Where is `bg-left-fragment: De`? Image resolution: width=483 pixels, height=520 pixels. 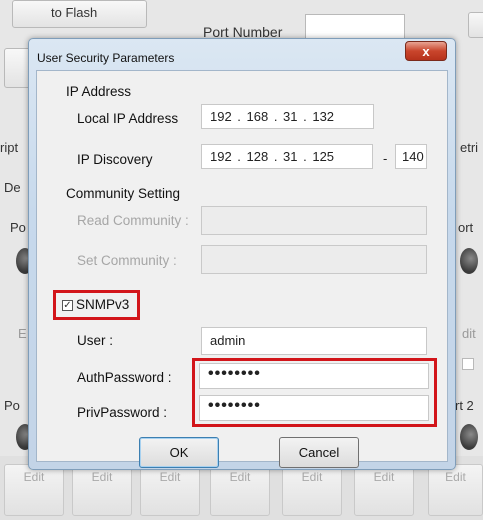
bg-left-fragment: De is located at coordinates (12, 187).